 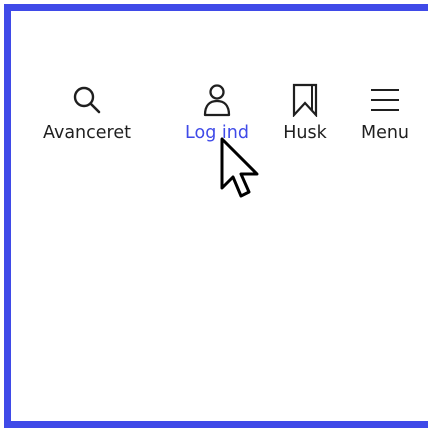 I want to click on nav-item-advanced-search: Avanceret, so click(x=87, y=112).